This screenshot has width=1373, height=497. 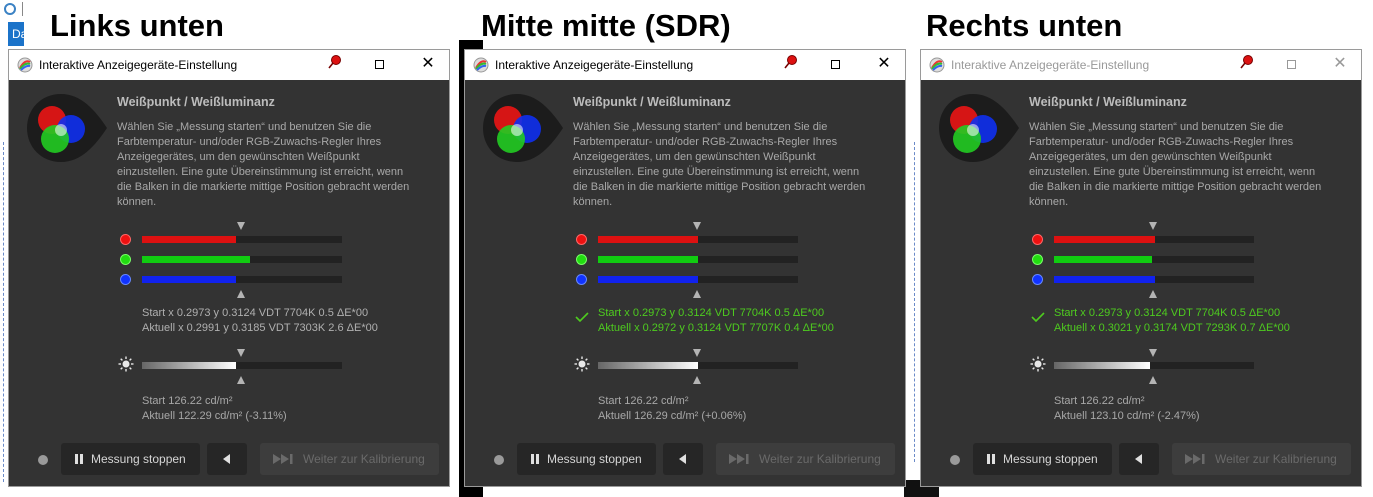 What do you see at coordinates (582, 364) in the screenshot?
I see `brightness-icon` at bounding box center [582, 364].